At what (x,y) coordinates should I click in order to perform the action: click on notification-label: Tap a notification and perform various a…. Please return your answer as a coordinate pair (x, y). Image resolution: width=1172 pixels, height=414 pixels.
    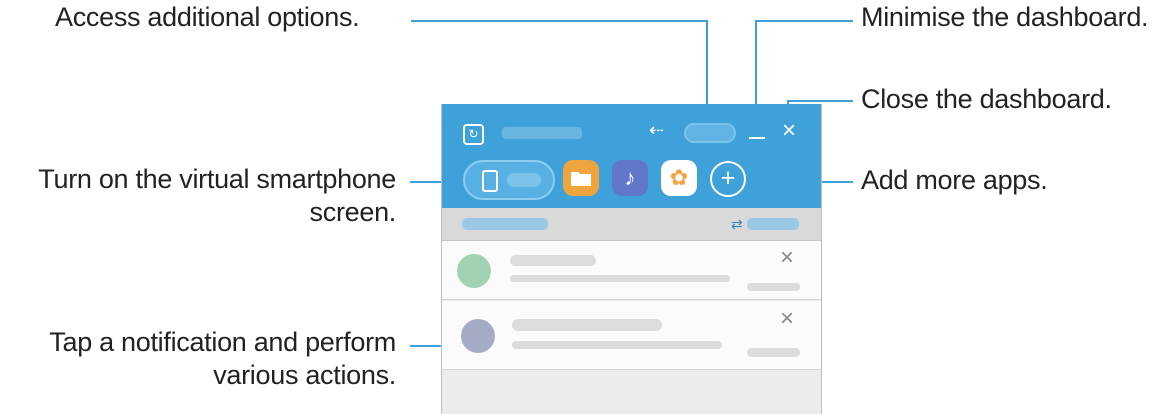
    Looking at the image, I should click on (198, 359).